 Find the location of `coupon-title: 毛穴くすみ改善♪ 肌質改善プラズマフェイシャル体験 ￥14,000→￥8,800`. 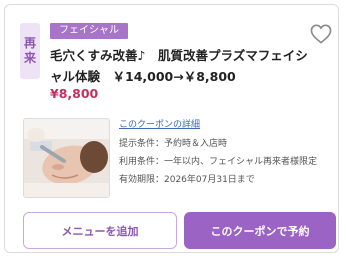

coupon-title: 毛穴くすみ改善♪ 肌質改善プラズマフェイシャル体験 ￥14,000→￥8,800 is located at coordinates (179, 66).